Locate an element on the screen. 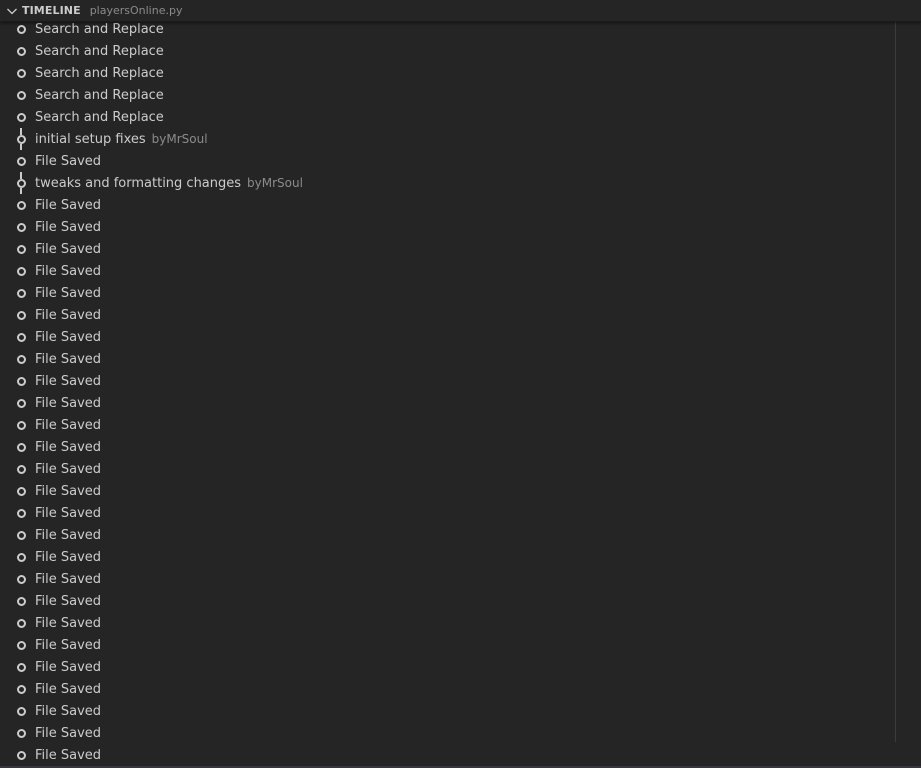 The height and width of the screenshot is (768, 921). timeline-item: tweaks and formatting changes byMrSoul is located at coordinates (460, 183).